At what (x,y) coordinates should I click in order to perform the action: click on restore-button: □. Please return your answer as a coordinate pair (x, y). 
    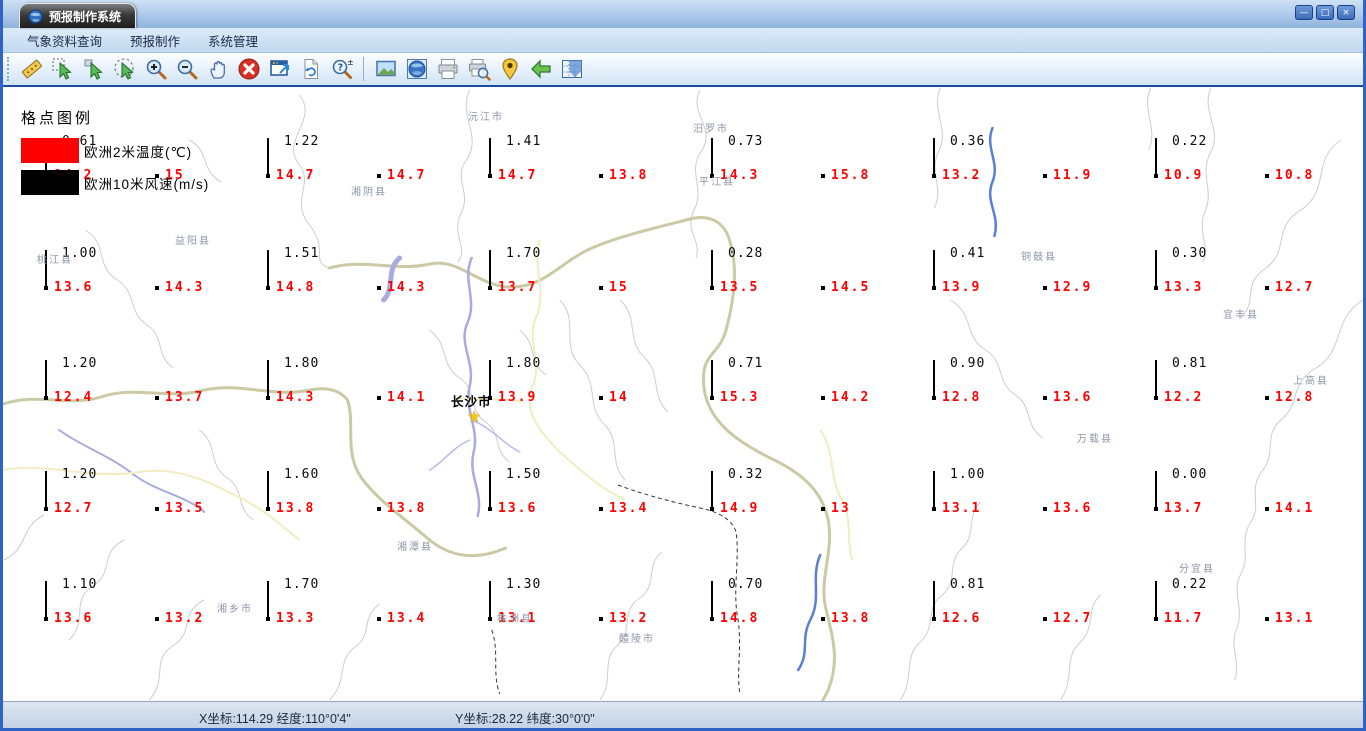
    Looking at the image, I should click on (1325, 12).